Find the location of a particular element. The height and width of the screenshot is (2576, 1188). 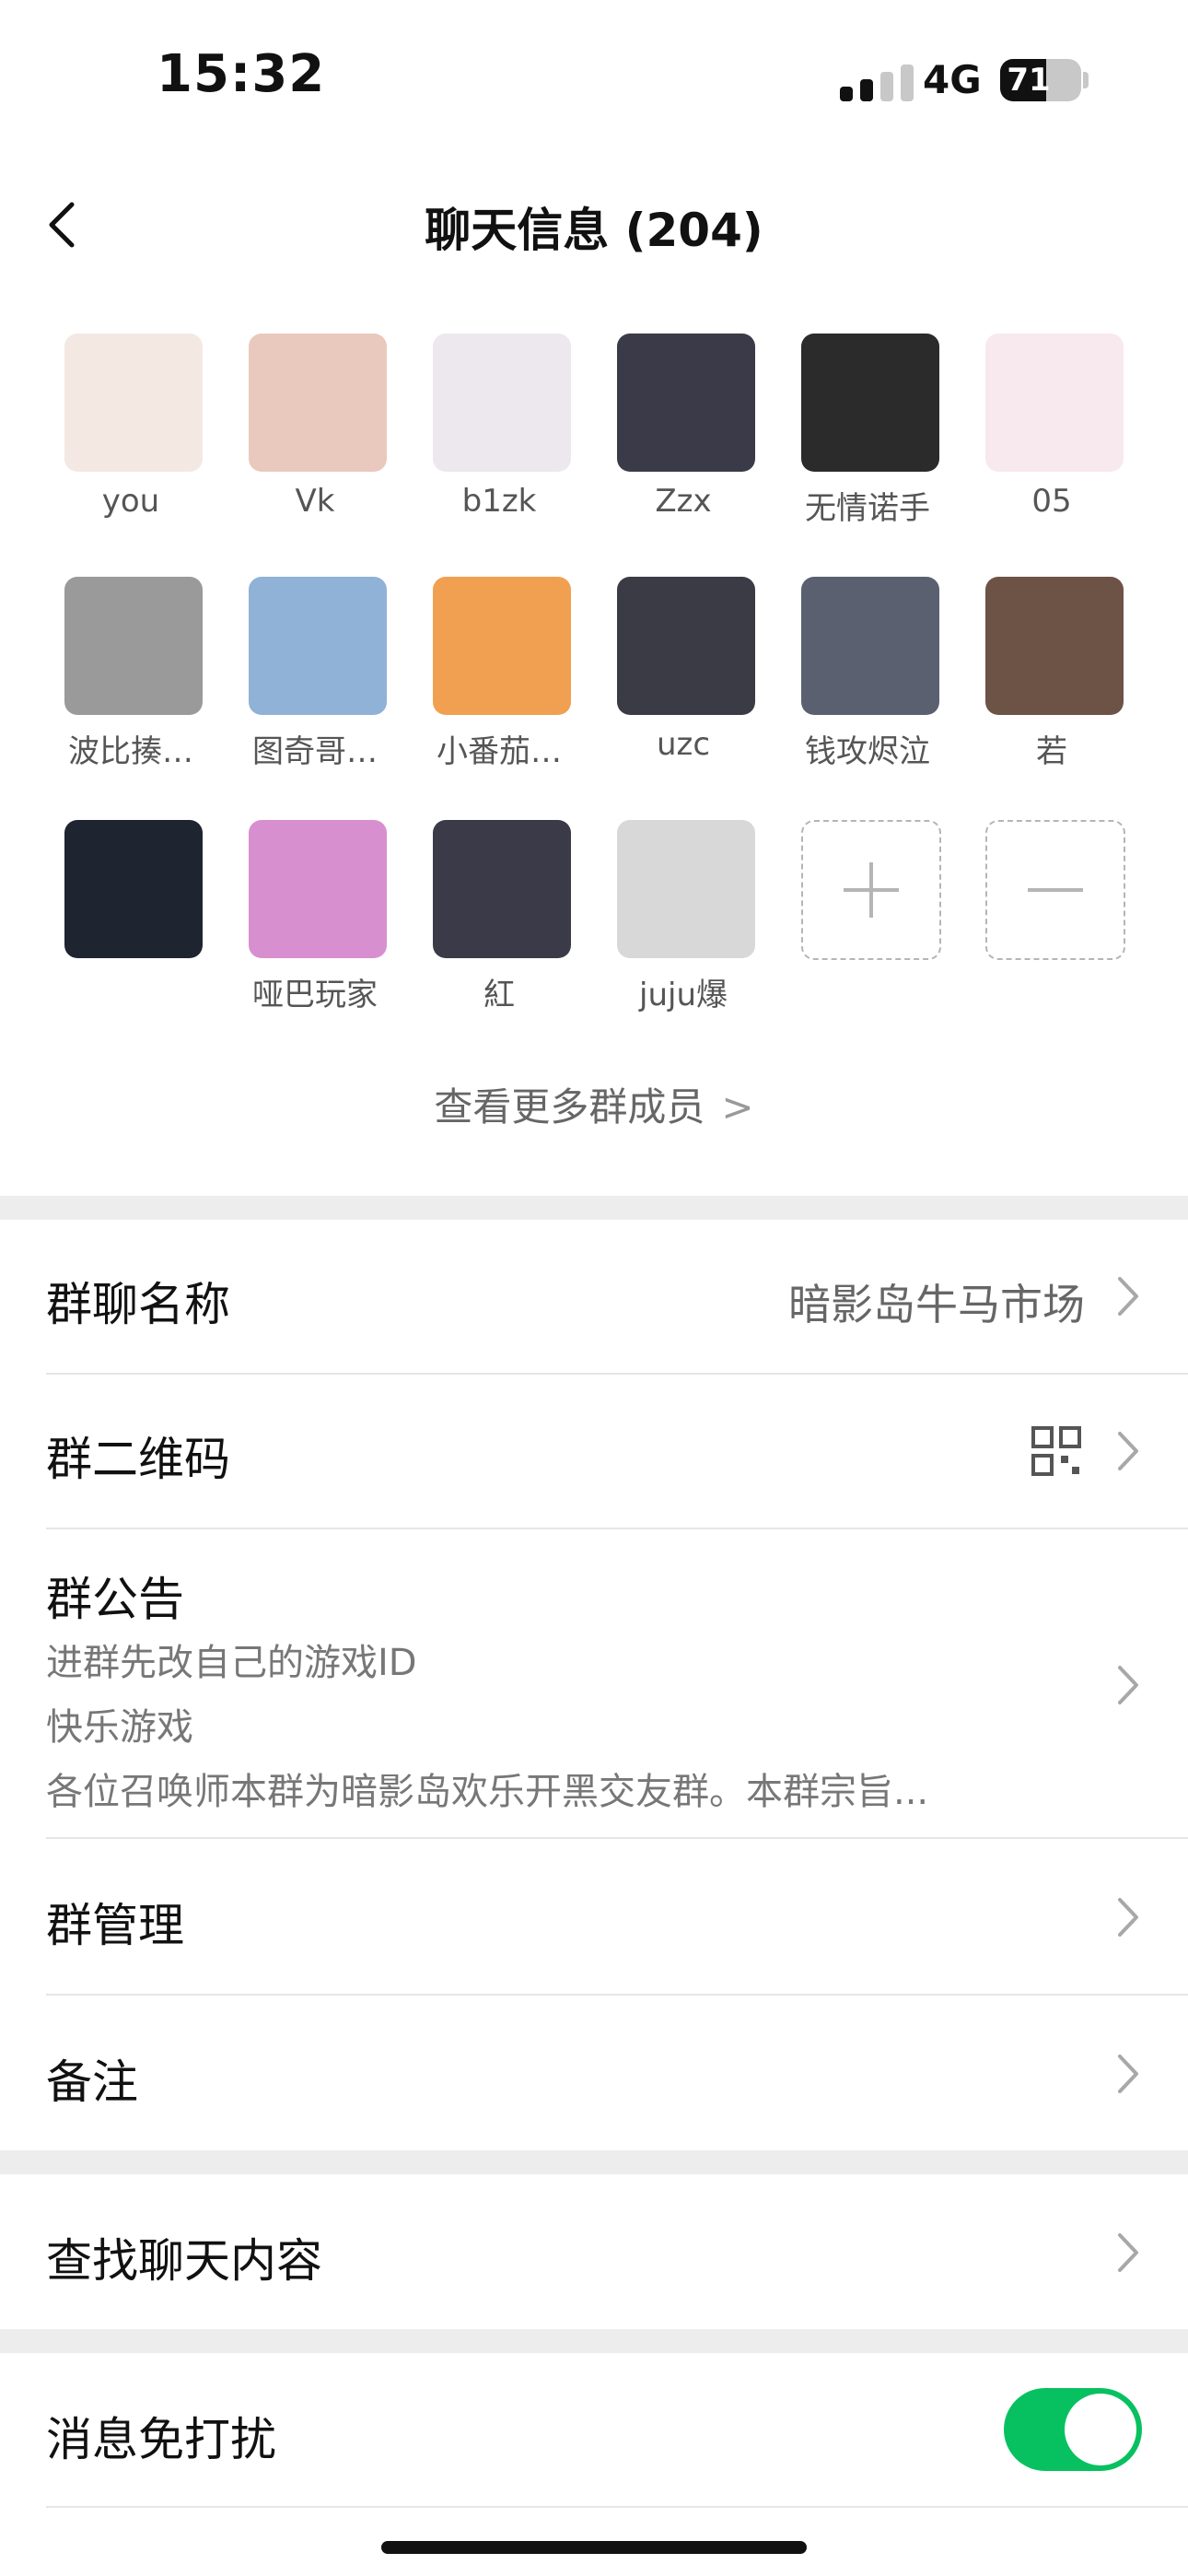

member-name: 若 is located at coordinates (1051, 751).